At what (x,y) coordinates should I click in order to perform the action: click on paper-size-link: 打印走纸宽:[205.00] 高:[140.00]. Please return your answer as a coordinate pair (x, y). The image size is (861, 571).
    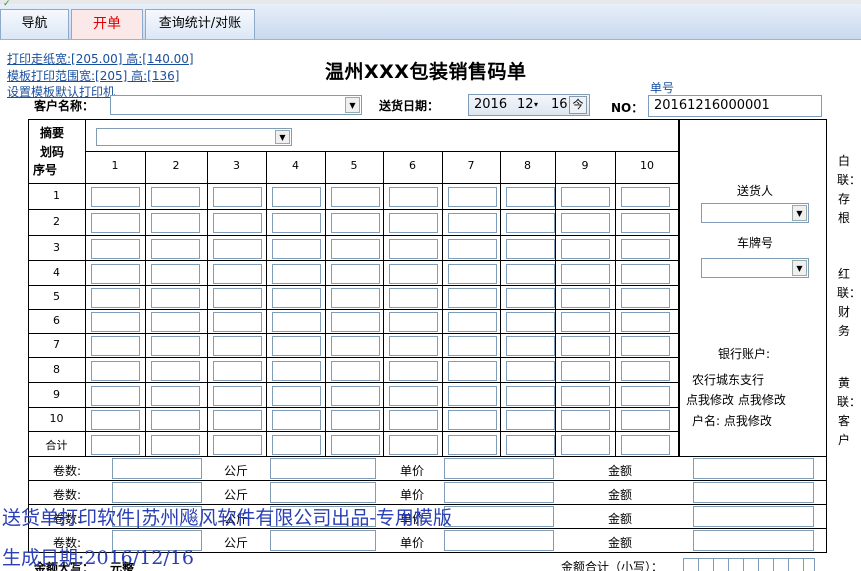
    Looking at the image, I should click on (100, 58).